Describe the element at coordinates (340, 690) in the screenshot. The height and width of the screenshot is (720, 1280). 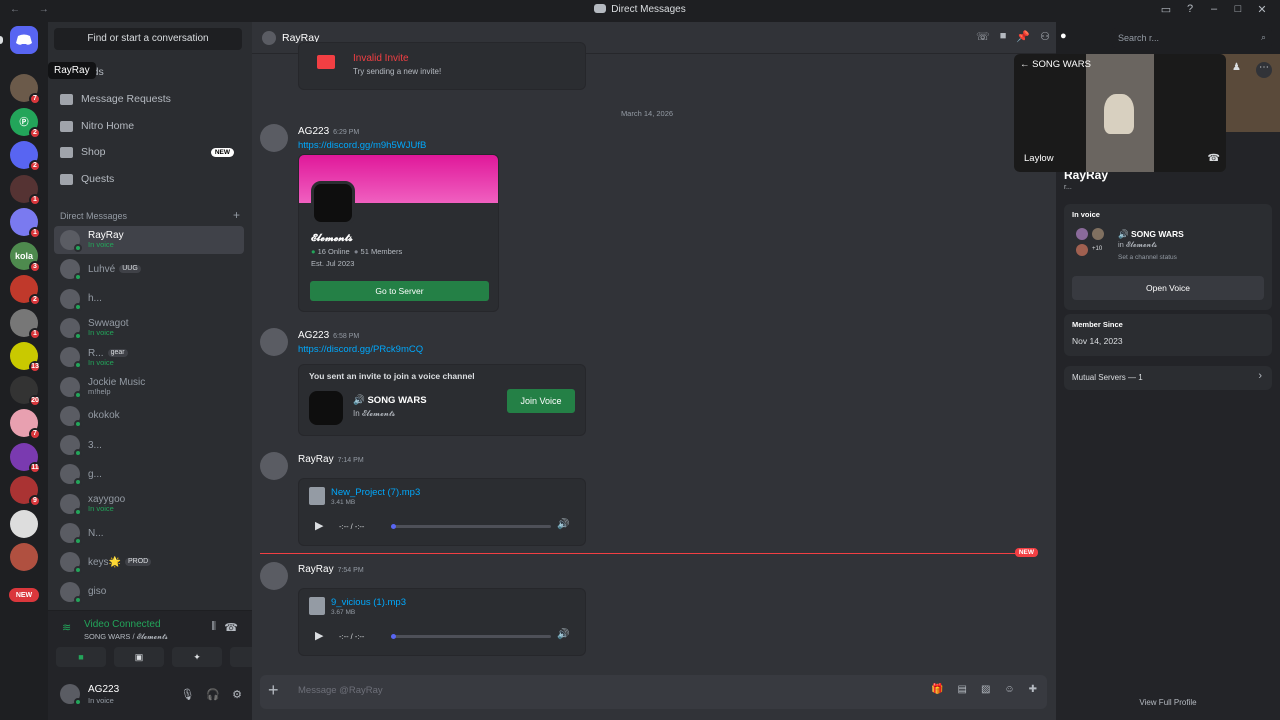
I see `message-input: Message @RayRay` at that location.